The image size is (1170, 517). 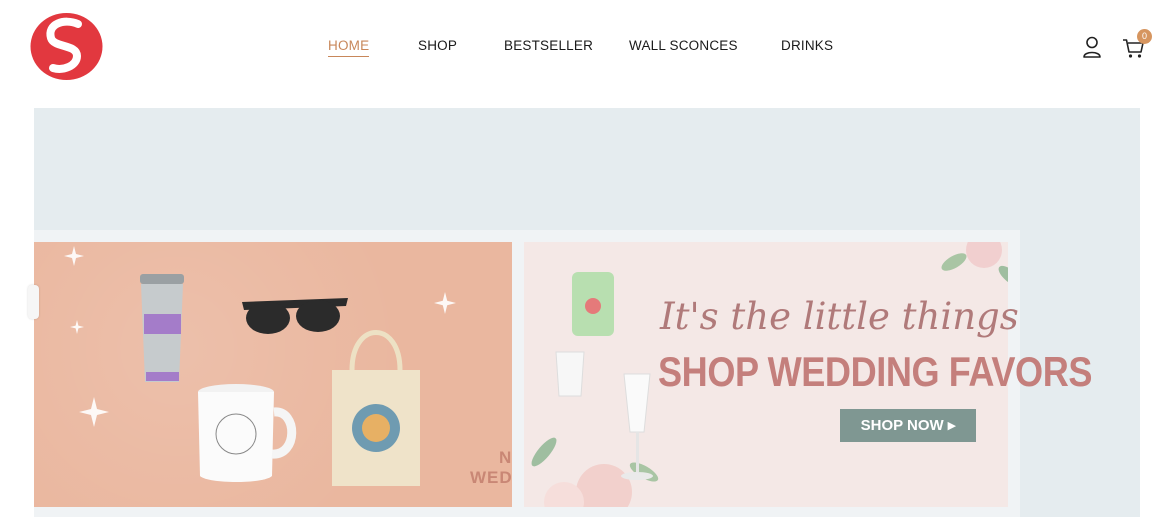 I want to click on main-nav: HOME SHOP BESTSELLER WALL SCONCES DRINKS, so click(x=585, y=48).